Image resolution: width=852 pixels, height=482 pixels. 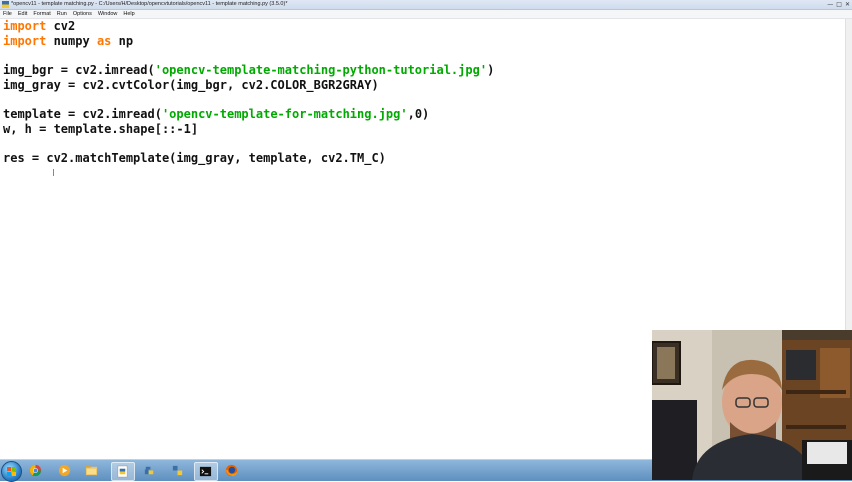 I want to click on code-keyword: as, so click(x=104, y=40).